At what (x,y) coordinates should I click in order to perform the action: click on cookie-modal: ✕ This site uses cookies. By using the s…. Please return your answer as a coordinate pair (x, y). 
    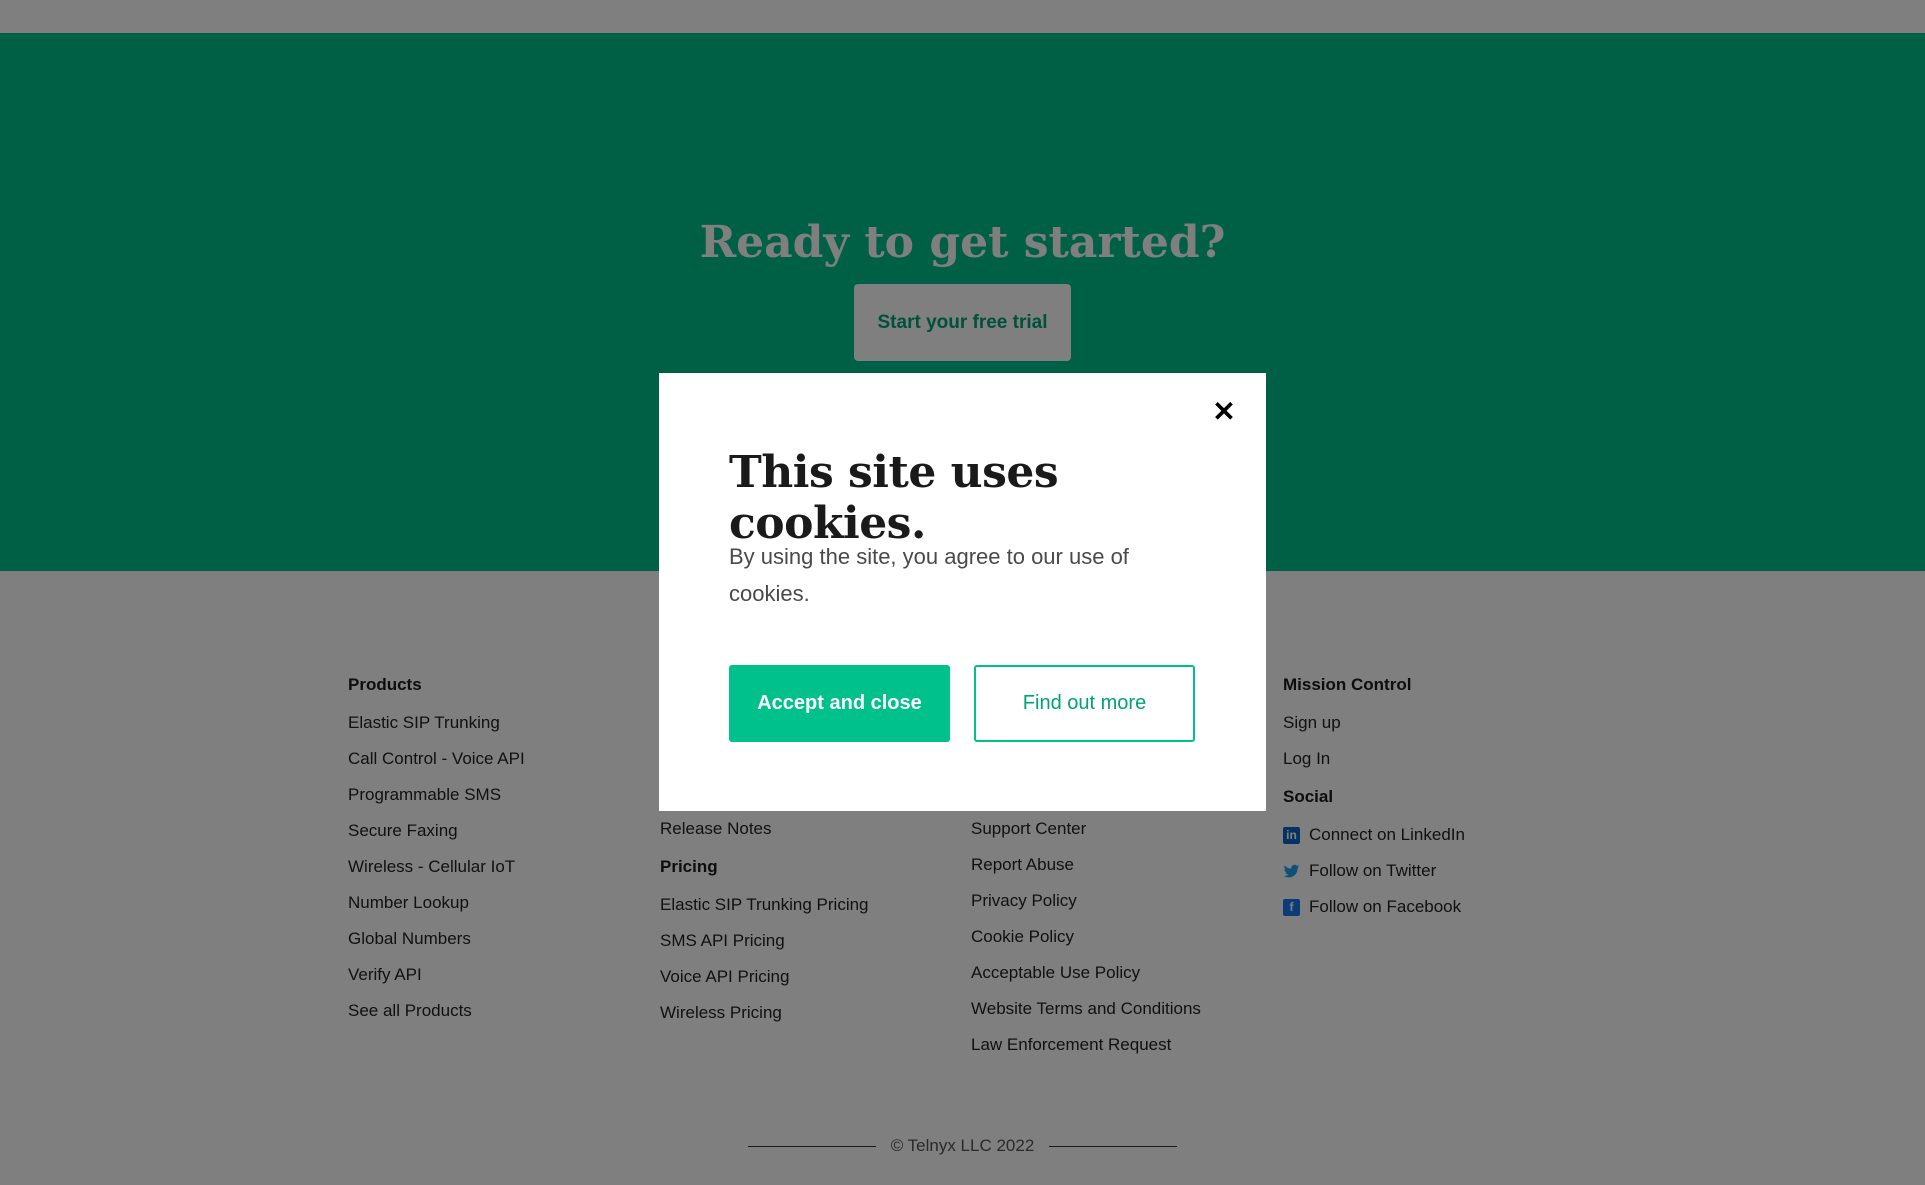
    Looking at the image, I should click on (962, 592).